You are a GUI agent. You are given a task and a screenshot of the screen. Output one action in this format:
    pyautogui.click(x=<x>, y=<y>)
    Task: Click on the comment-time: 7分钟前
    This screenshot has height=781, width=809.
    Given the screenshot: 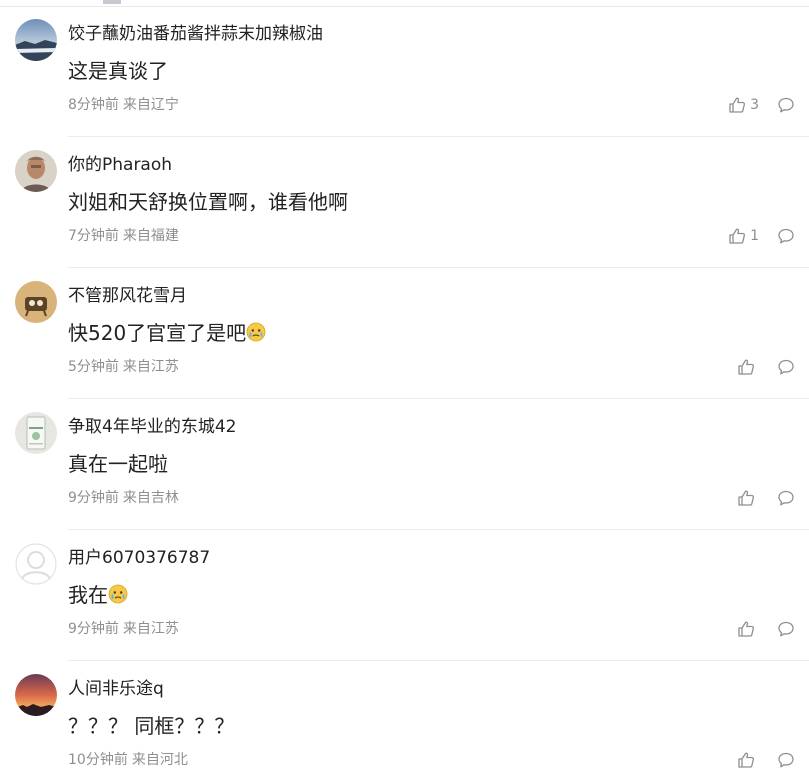 What is the action you would take?
    pyautogui.click(x=93, y=236)
    